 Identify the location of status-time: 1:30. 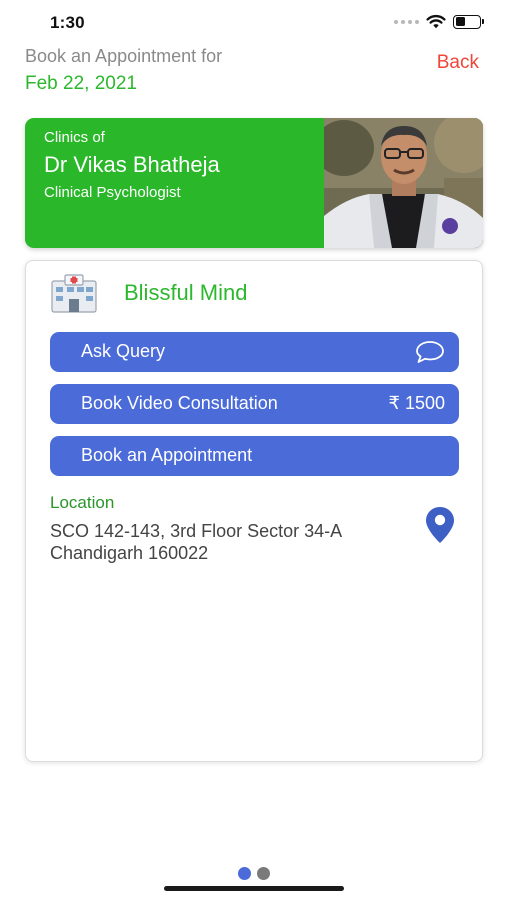
(67, 22).